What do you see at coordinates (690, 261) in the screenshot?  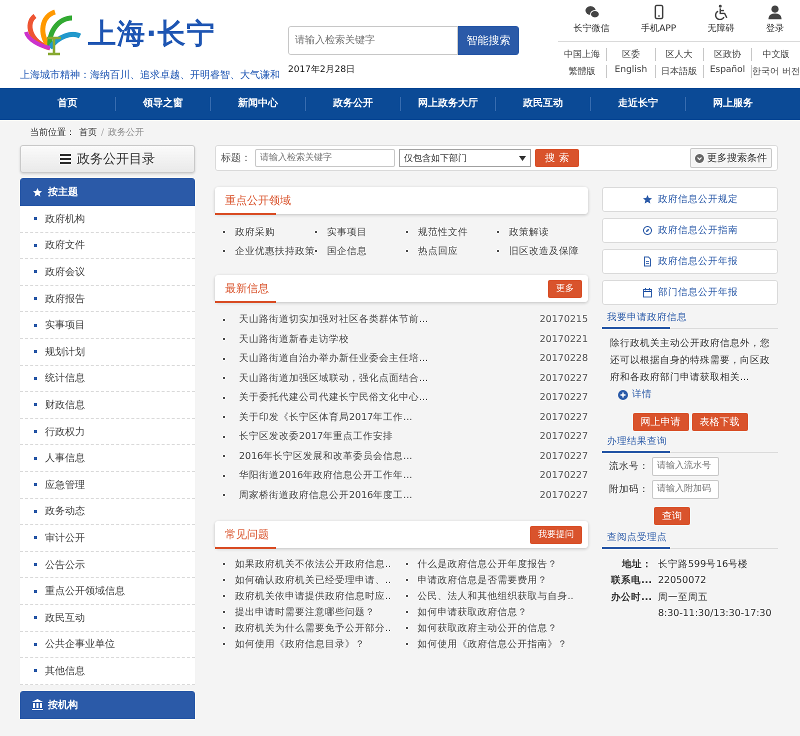 I see `side-link-button: 政府信息公开年报` at bounding box center [690, 261].